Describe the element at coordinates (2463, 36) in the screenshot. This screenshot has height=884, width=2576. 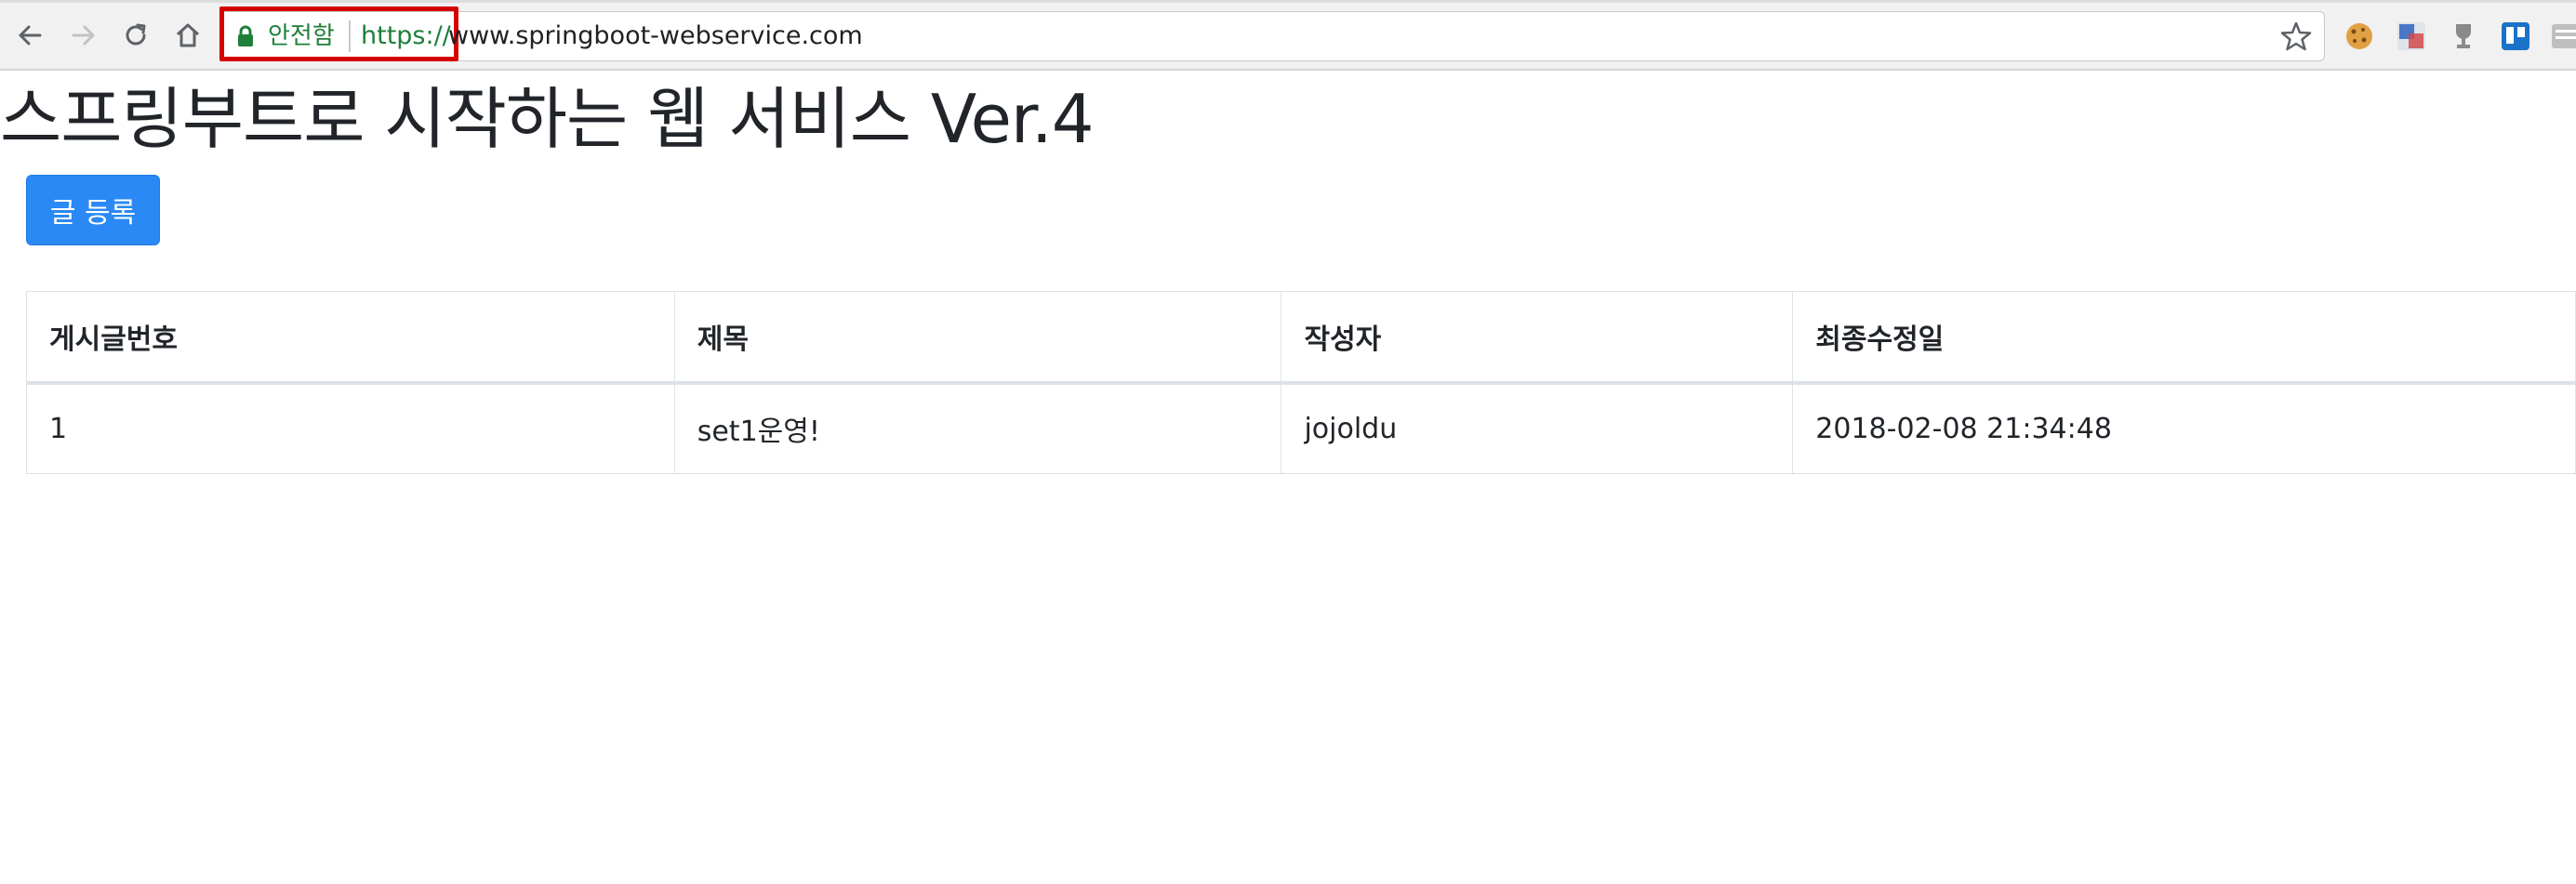
I see `trophy-extension-icon` at that location.